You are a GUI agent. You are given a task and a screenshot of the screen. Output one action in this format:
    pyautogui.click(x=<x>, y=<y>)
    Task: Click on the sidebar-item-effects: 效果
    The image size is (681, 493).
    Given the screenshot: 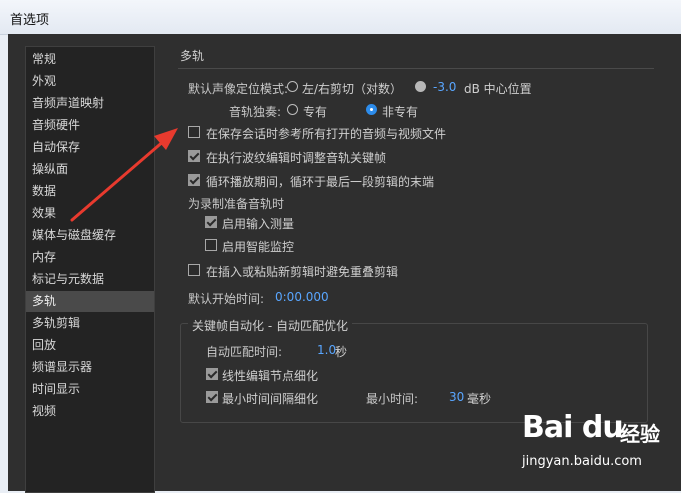 What is the action you would take?
    pyautogui.click(x=90, y=213)
    